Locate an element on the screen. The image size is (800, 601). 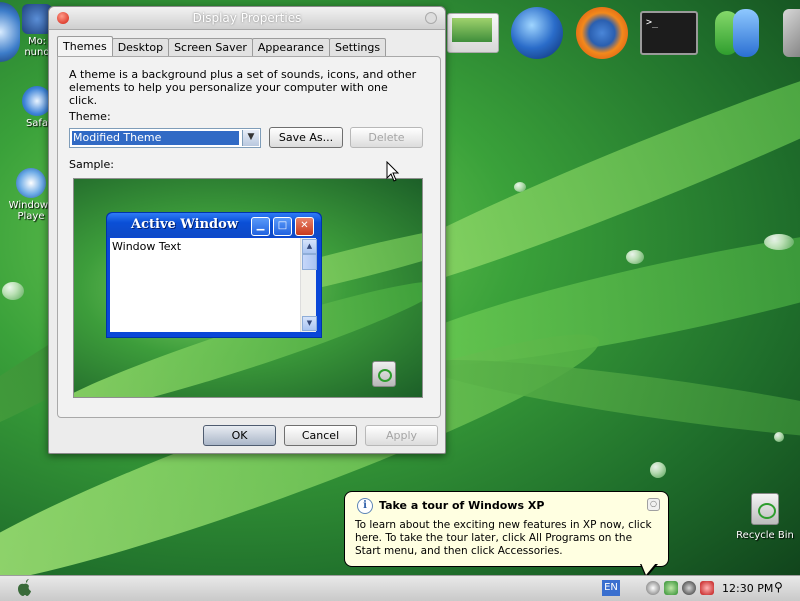
network-tray-icon is located at coordinates (689, 588).